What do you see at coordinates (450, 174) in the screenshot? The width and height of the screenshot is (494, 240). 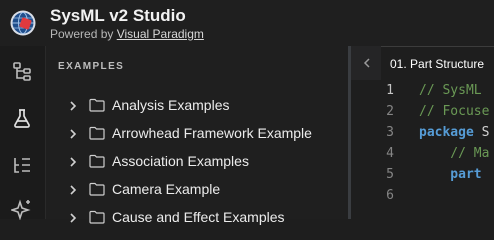 I see `code-token: part` at bounding box center [450, 174].